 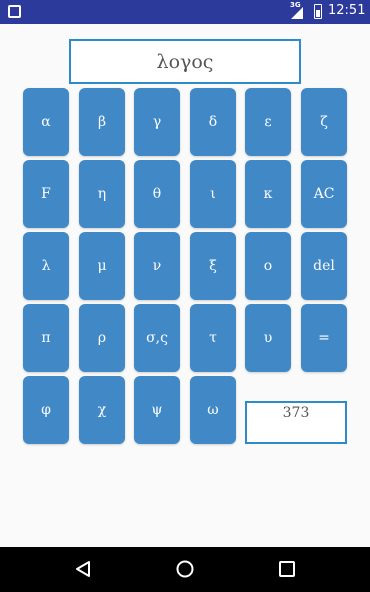 What do you see at coordinates (185, 61) in the screenshot?
I see `word-display: λογος` at bounding box center [185, 61].